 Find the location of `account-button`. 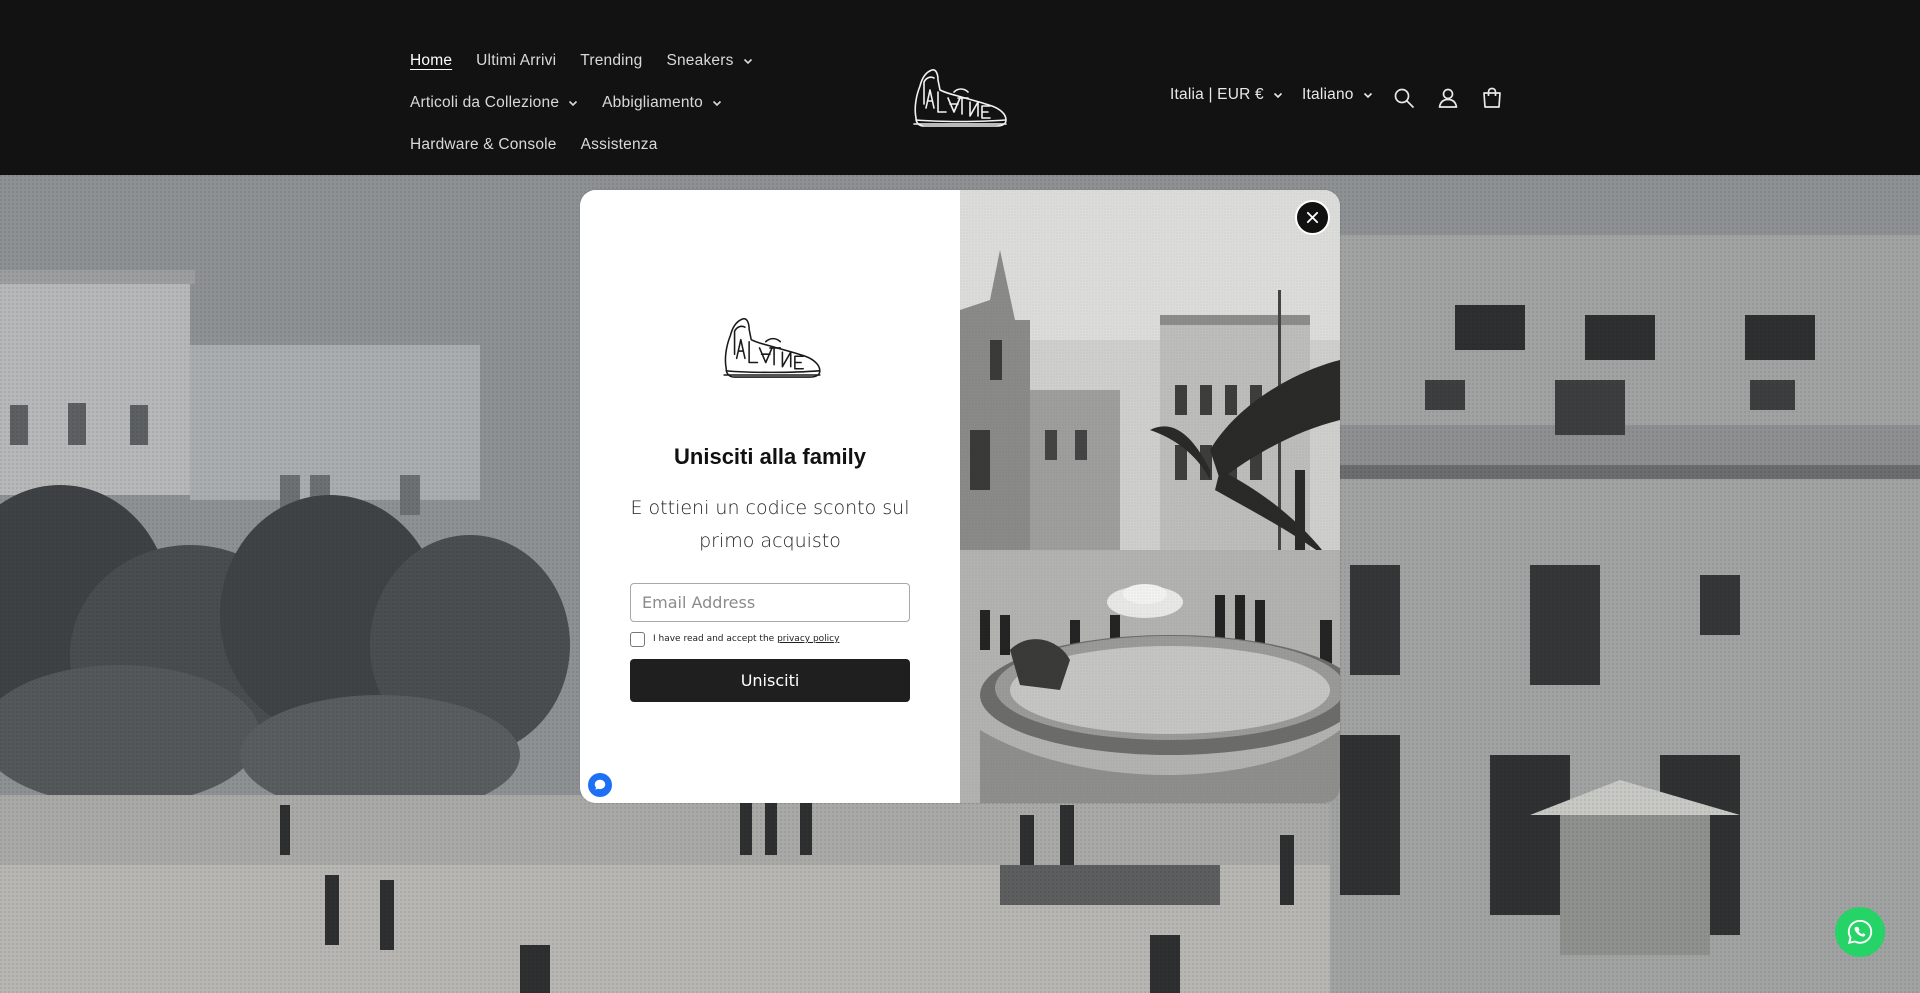

account-button is located at coordinates (1448, 98).